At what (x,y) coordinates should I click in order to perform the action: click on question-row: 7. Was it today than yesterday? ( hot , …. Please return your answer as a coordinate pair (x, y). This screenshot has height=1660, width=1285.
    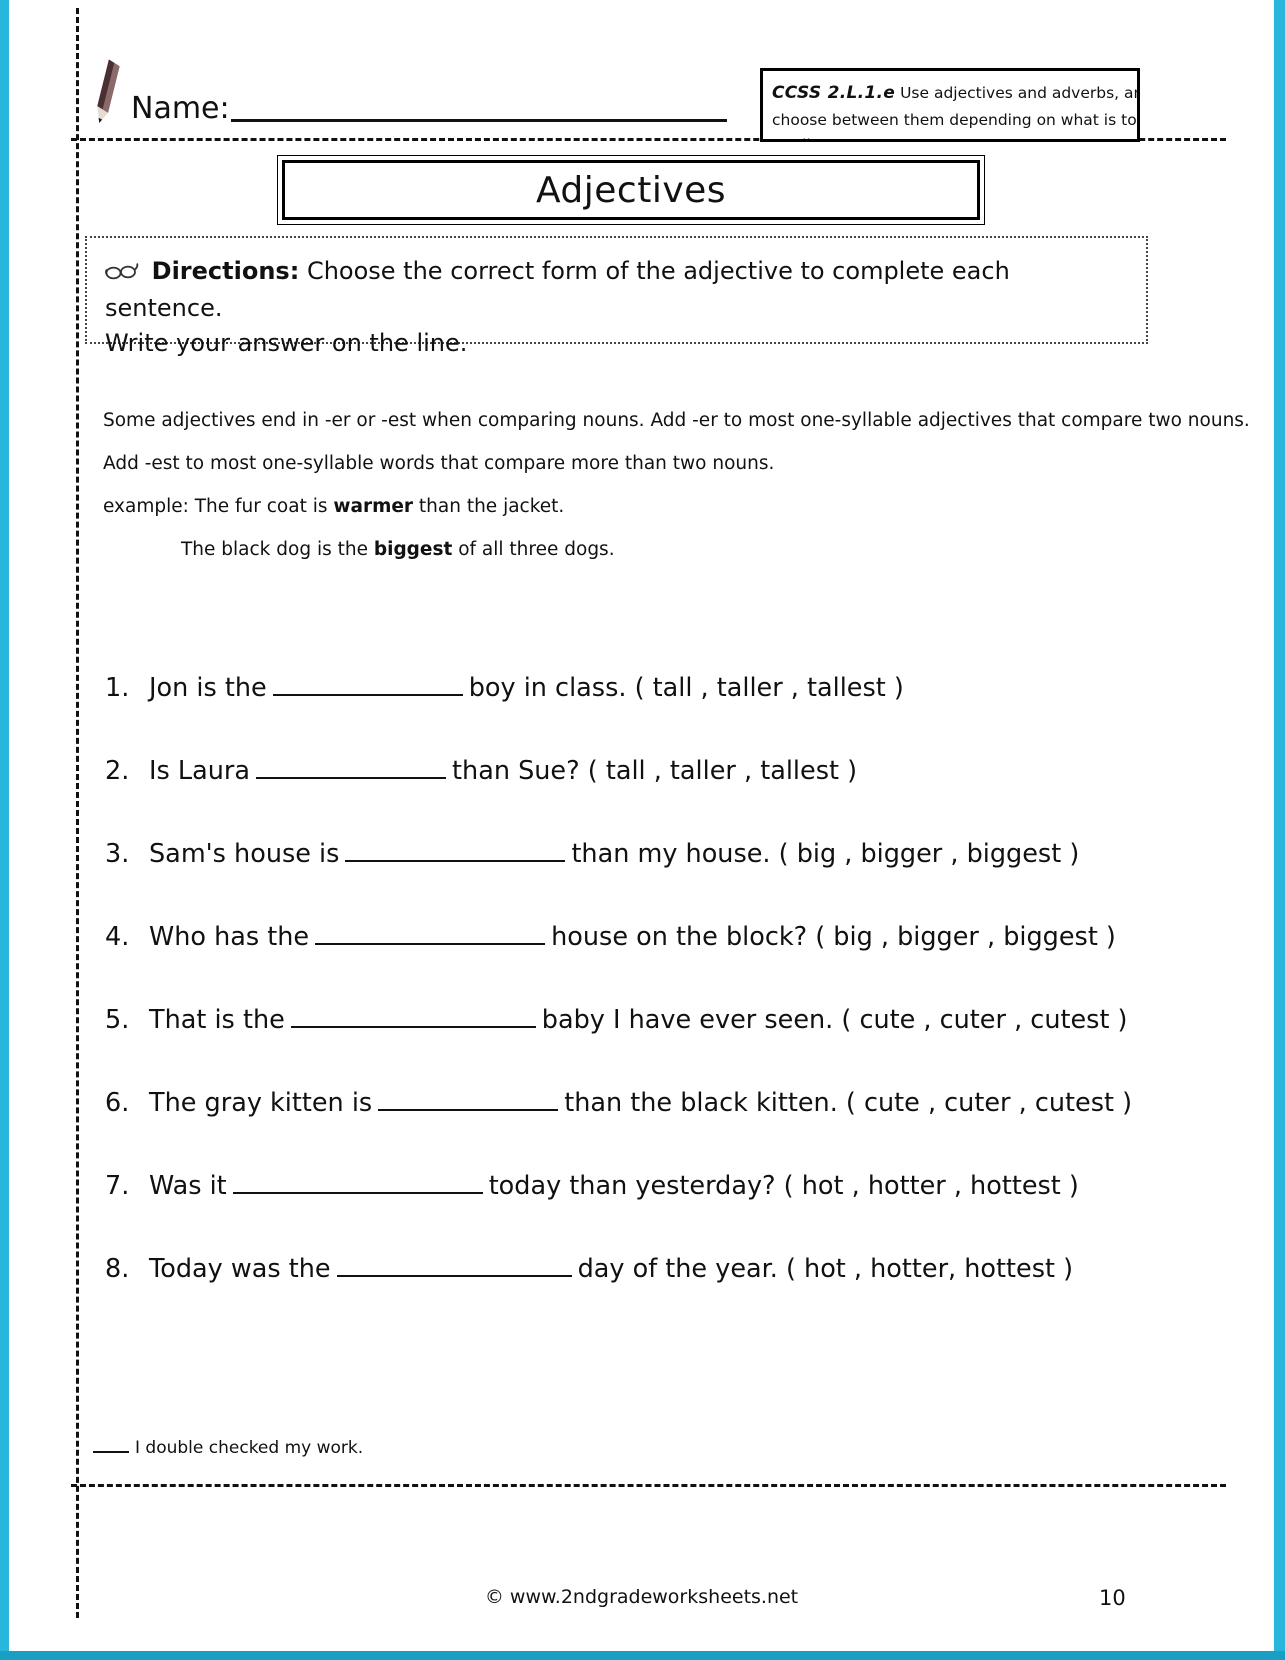
    Looking at the image, I should click on (635, 1211).